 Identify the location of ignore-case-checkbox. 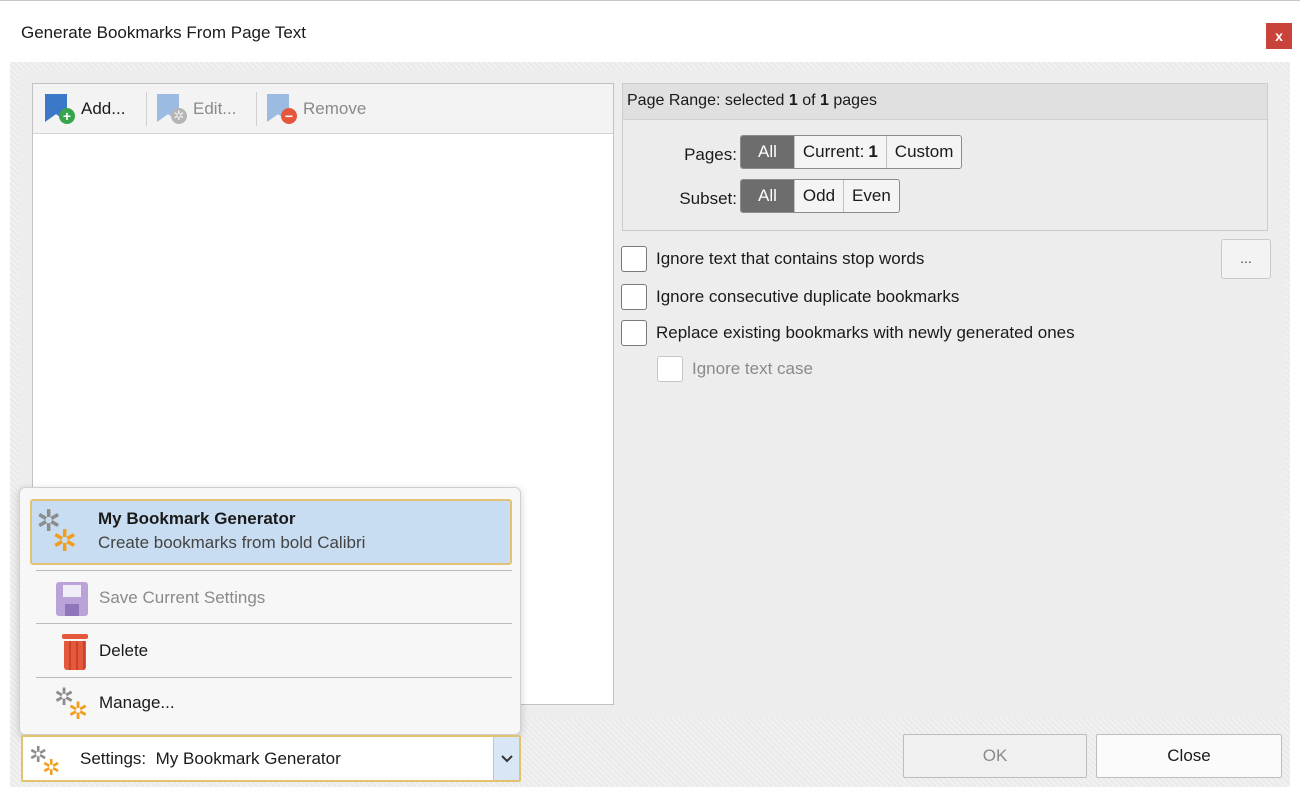
(670, 369).